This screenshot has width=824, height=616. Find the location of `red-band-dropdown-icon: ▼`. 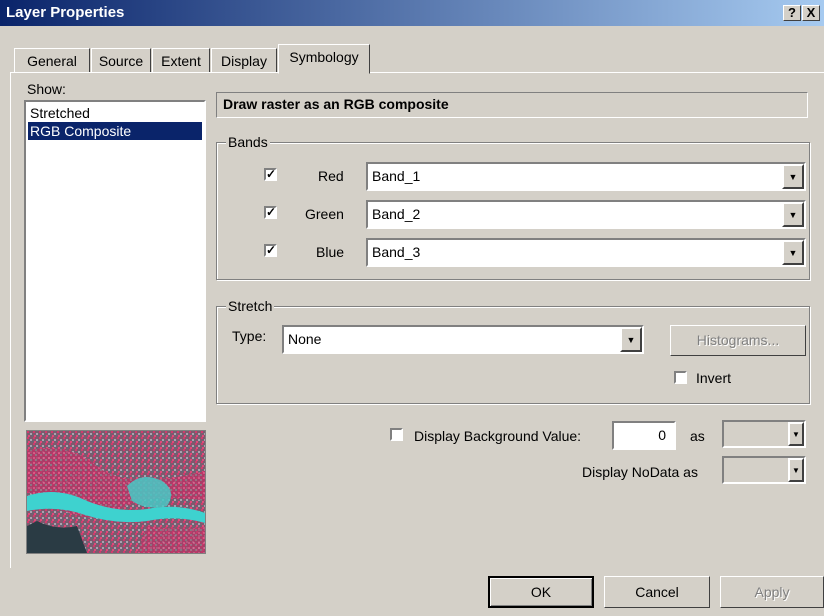

red-band-dropdown-icon: ▼ is located at coordinates (793, 176).